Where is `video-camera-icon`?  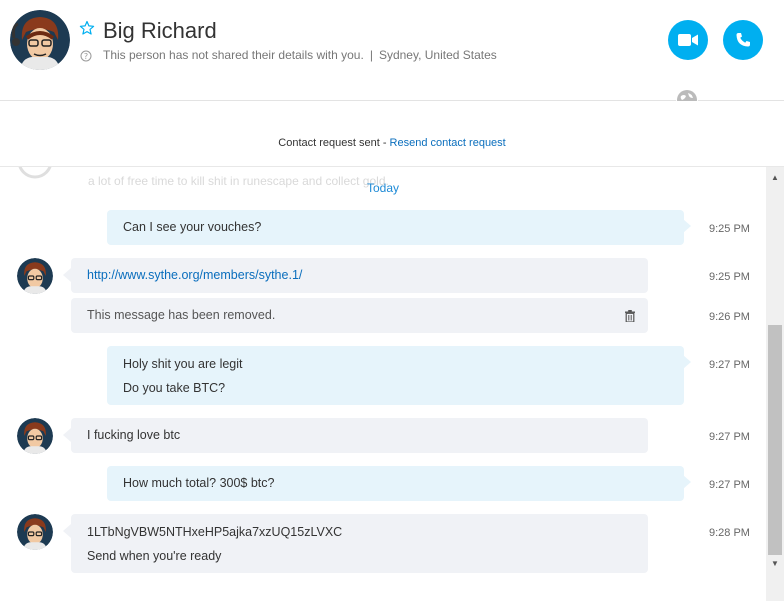
video-camera-icon is located at coordinates (688, 40).